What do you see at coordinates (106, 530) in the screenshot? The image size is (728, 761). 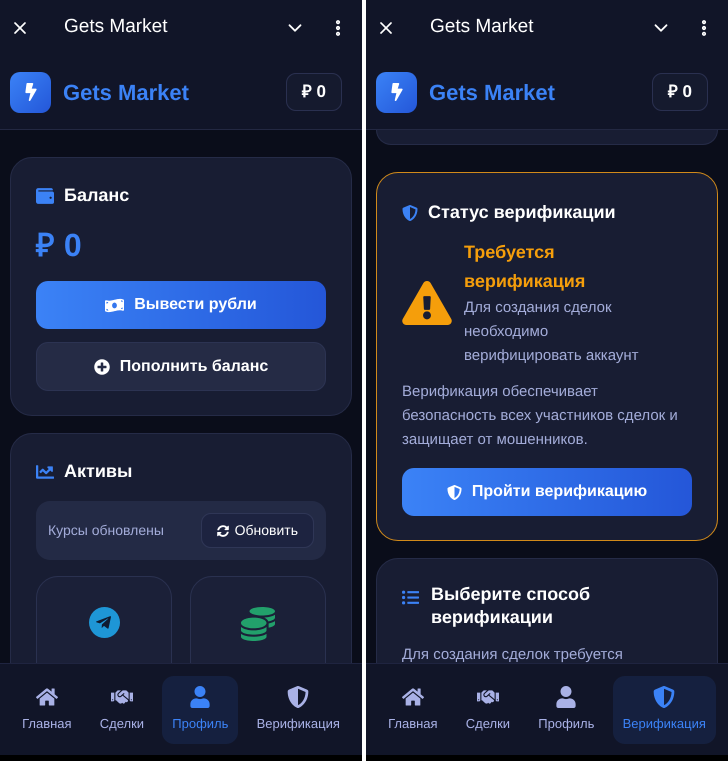 I see `rates-status: Курсы обновлены` at bounding box center [106, 530].